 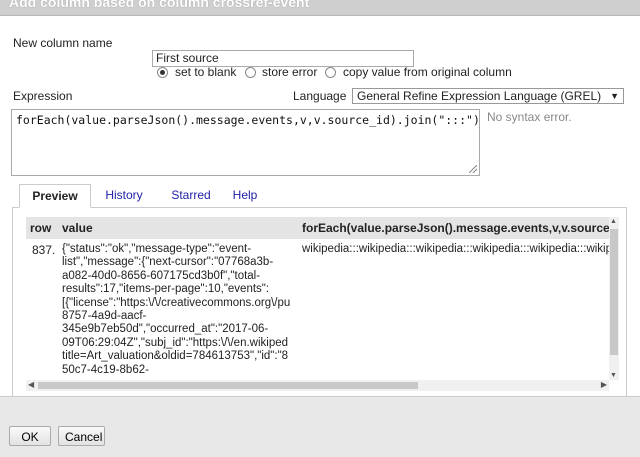 What do you see at coordinates (529, 117) in the screenshot?
I see `syntax-status: No syntax error.` at bounding box center [529, 117].